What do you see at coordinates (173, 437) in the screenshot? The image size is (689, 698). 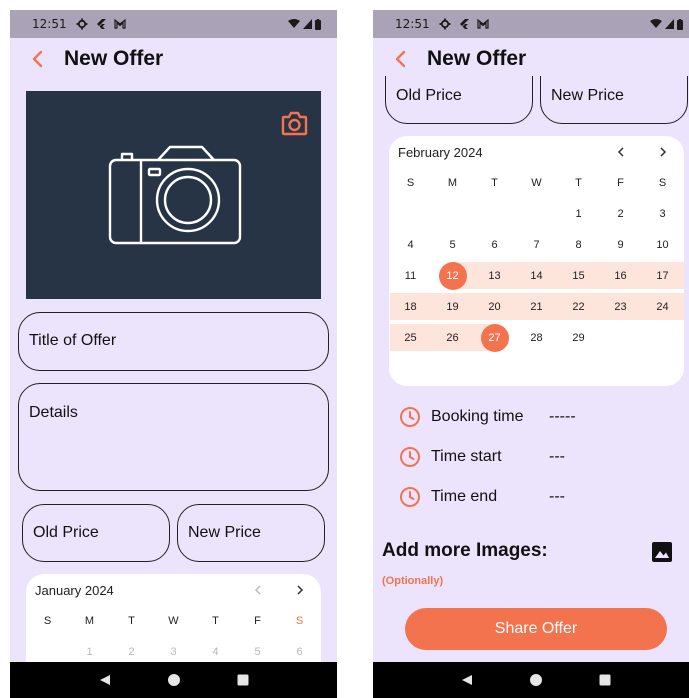 I see `details-input: Details` at bounding box center [173, 437].